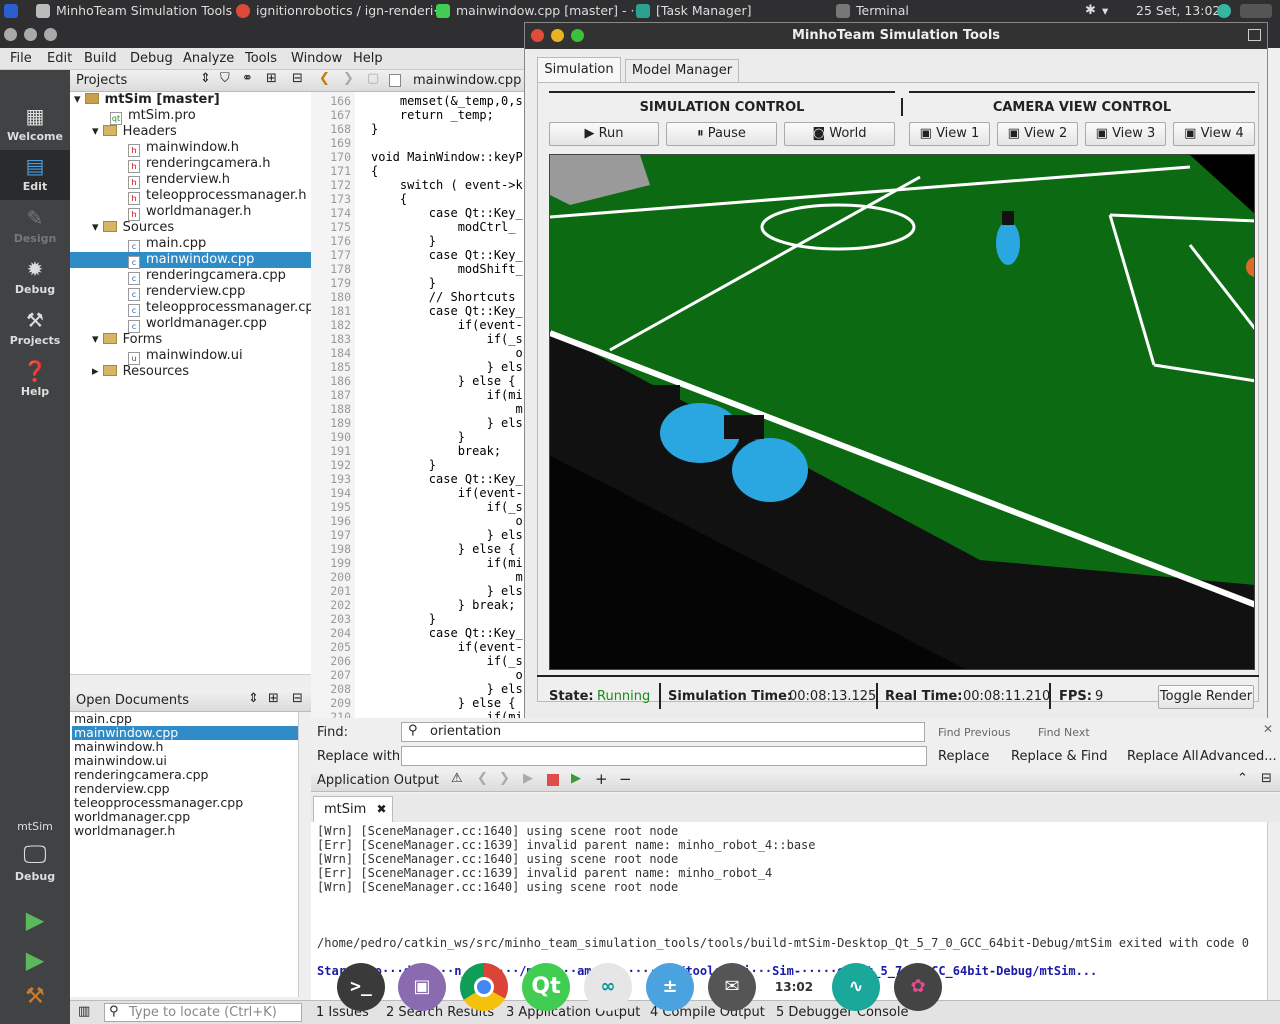 The width and height of the screenshot is (1280, 1024). What do you see at coordinates (190, 681) in the screenshot?
I see `tree-horizontal-scrollbar` at bounding box center [190, 681].